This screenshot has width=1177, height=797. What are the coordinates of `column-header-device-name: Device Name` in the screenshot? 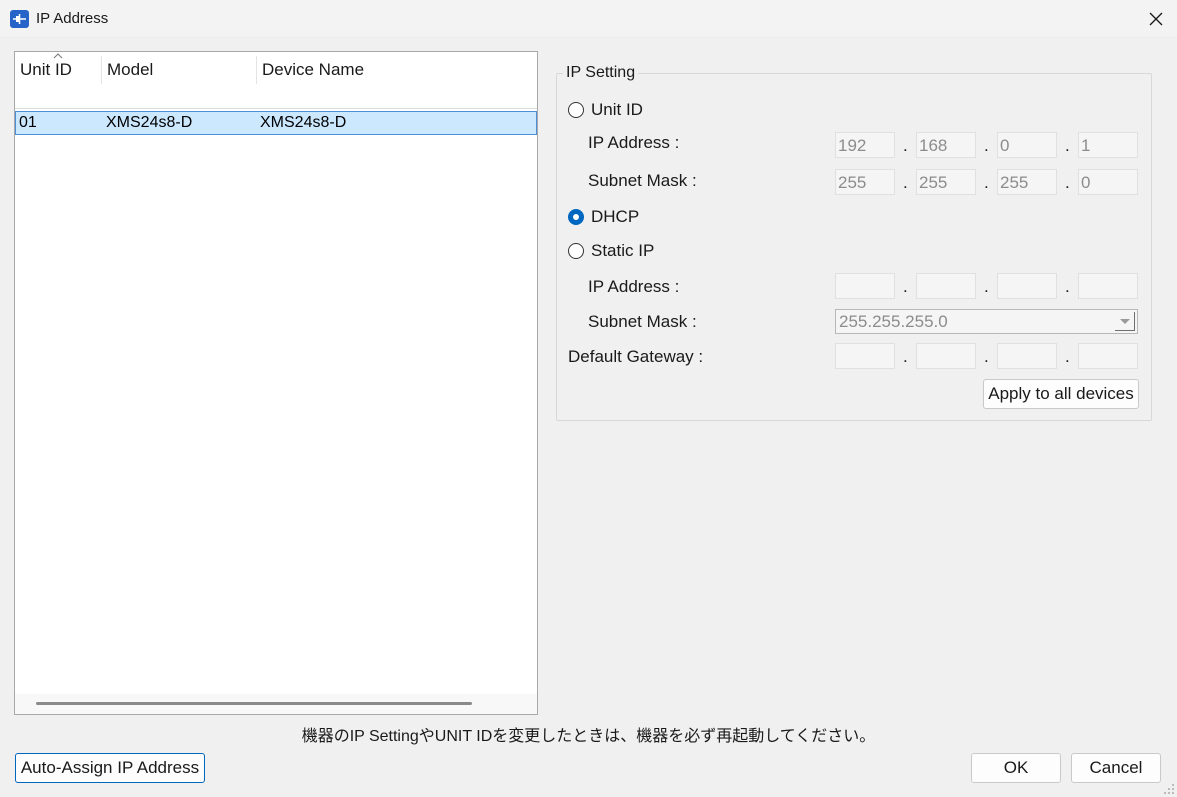 It's located at (313, 70).